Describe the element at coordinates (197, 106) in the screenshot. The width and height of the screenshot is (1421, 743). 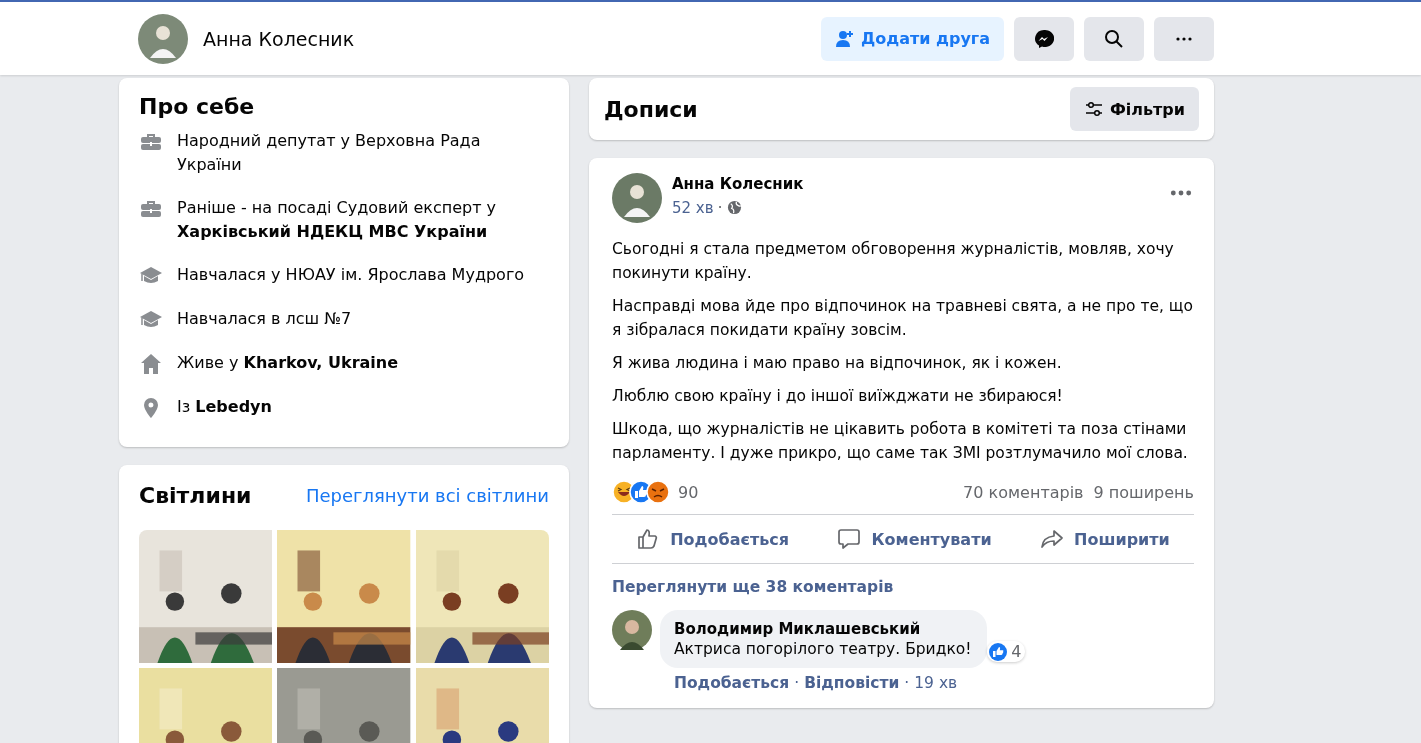
I see `card-title: Про себе` at that location.